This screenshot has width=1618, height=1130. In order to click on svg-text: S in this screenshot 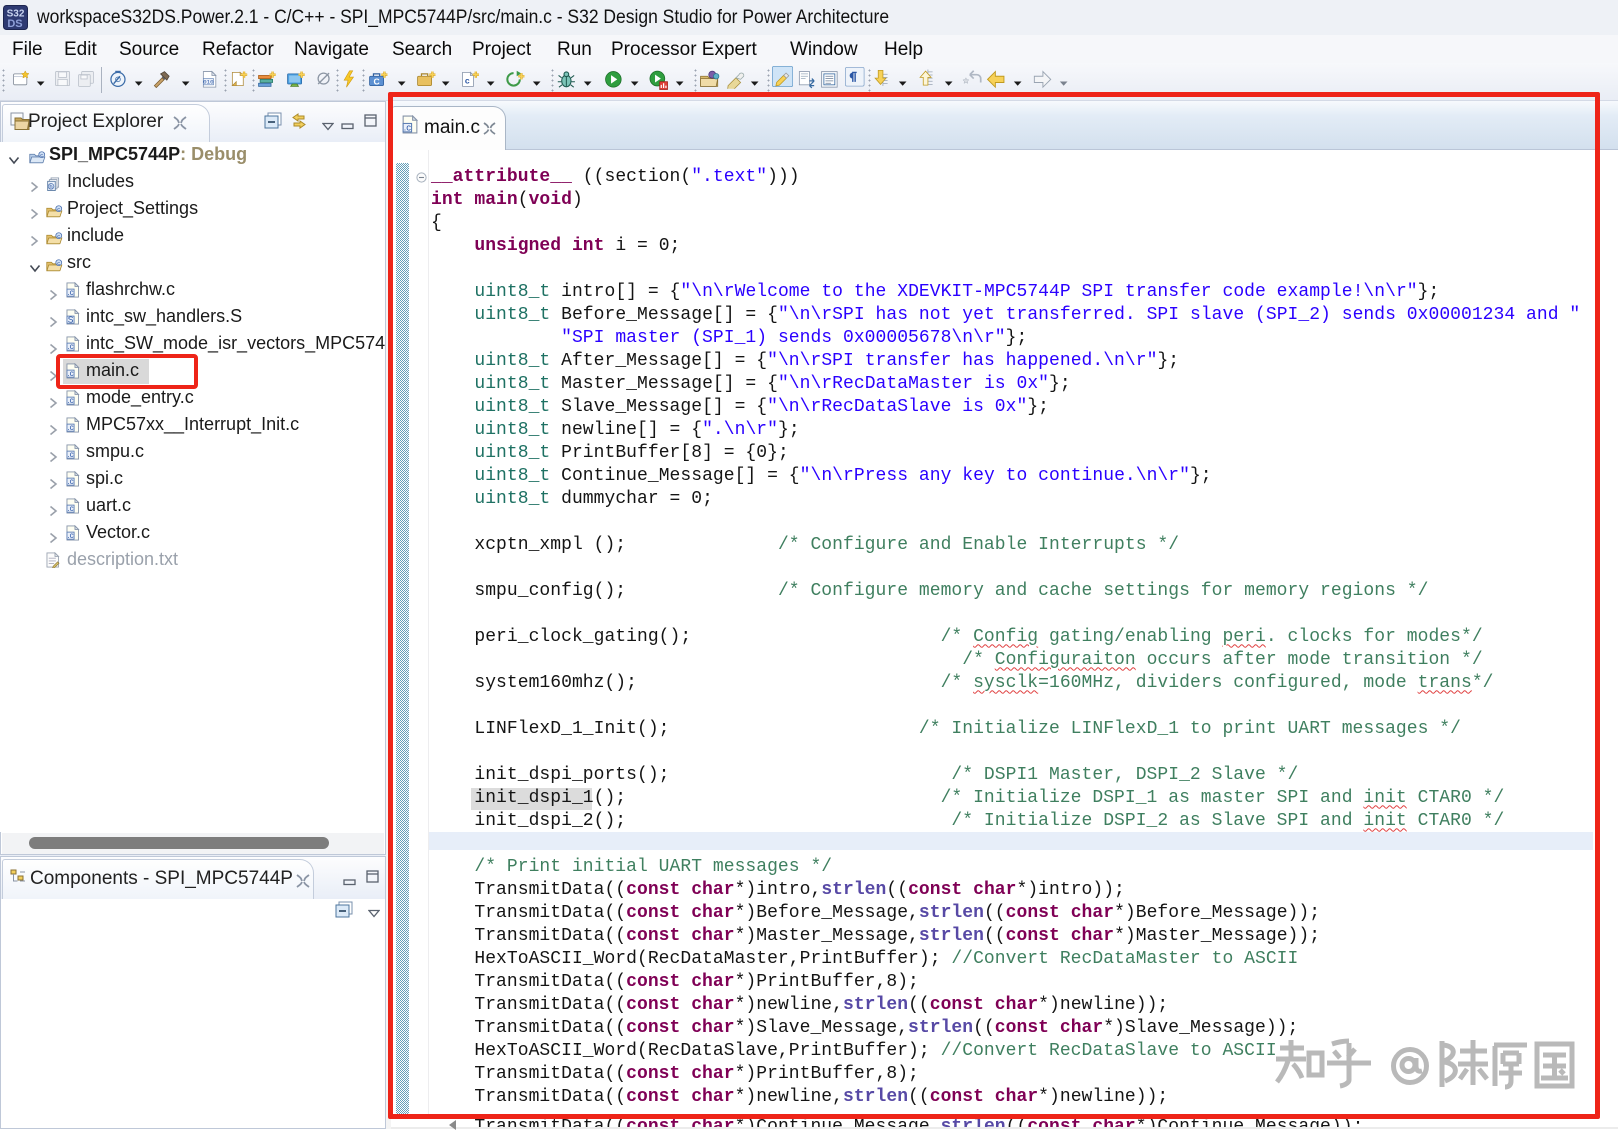, I will do `click(71, 319)`.